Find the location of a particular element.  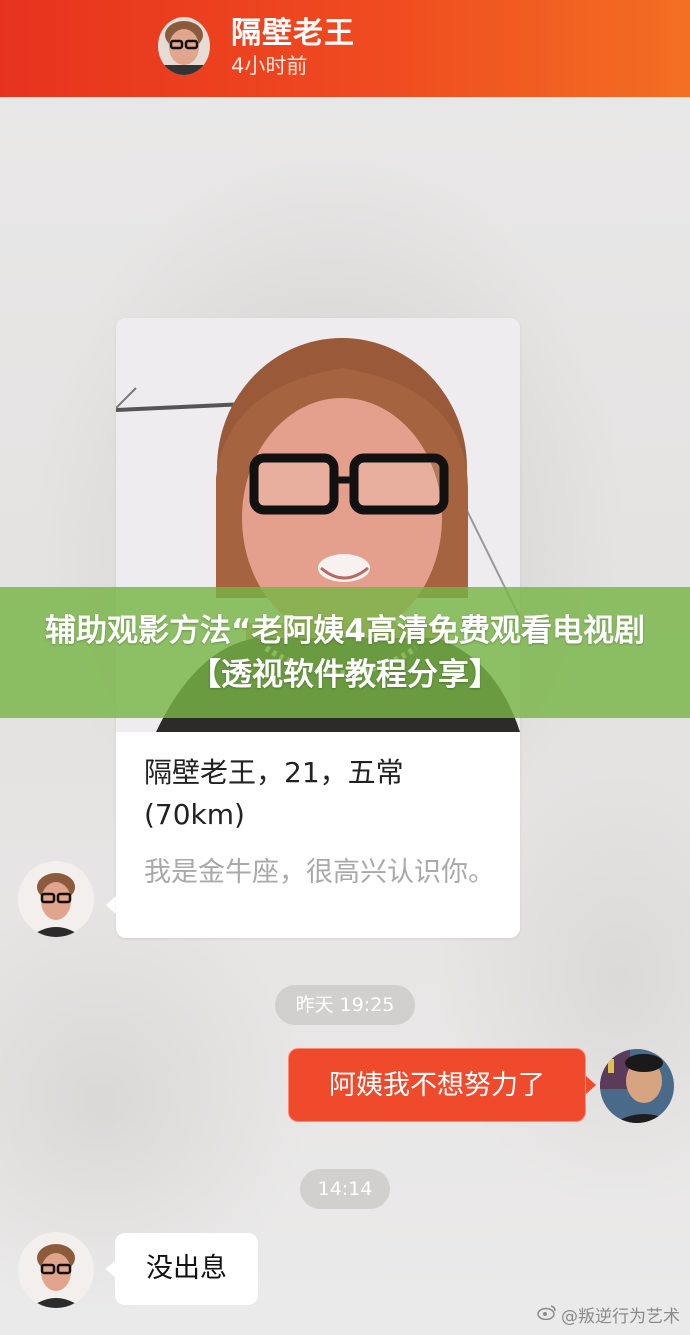

my-avatar is located at coordinates (637, 1086).